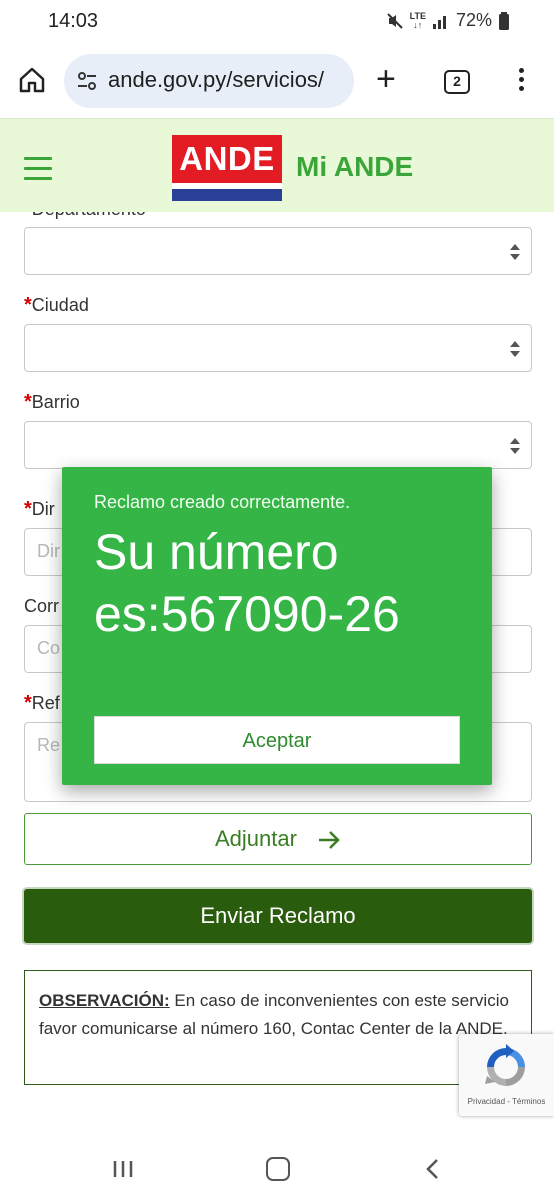  What do you see at coordinates (505, 1065) in the screenshot?
I see `recaptcha-icon` at bounding box center [505, 1065].